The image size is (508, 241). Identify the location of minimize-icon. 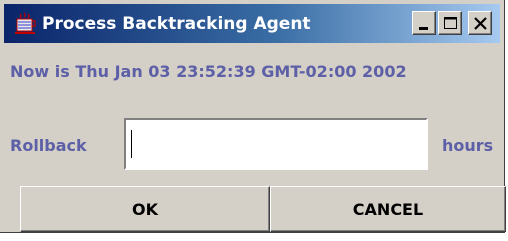
(423, 28).